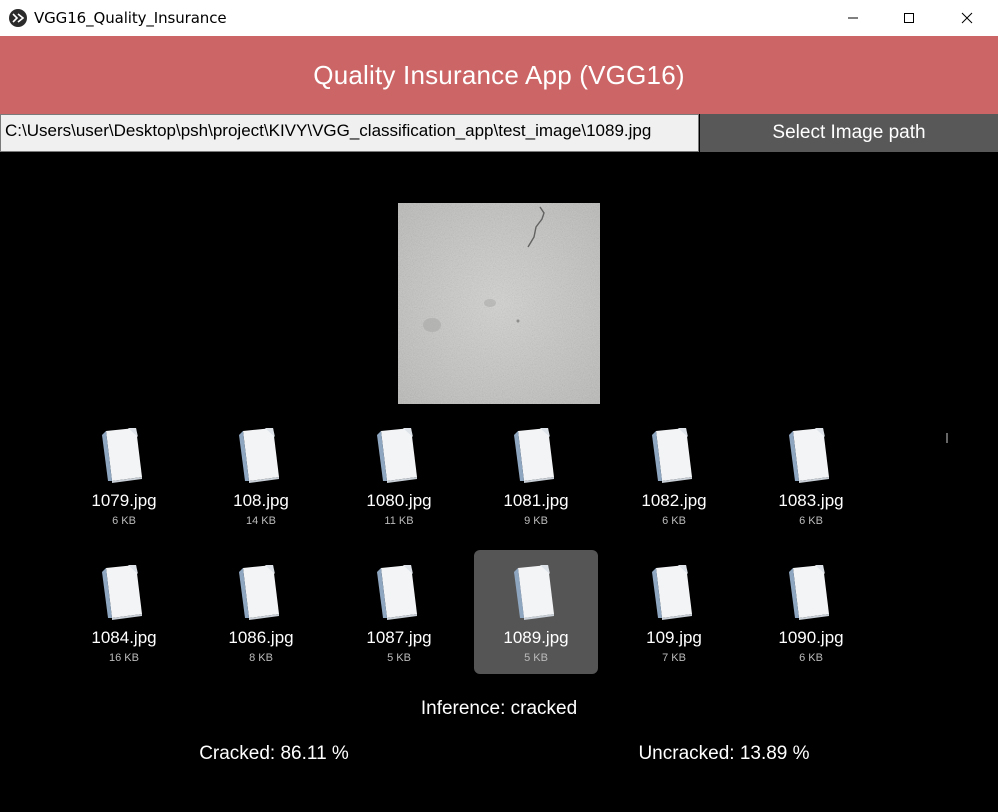  What do you see at coordinates (399, 500) in the screenshot?
I see `file-name: 1080.jpg` at bounding box center [399, 500].